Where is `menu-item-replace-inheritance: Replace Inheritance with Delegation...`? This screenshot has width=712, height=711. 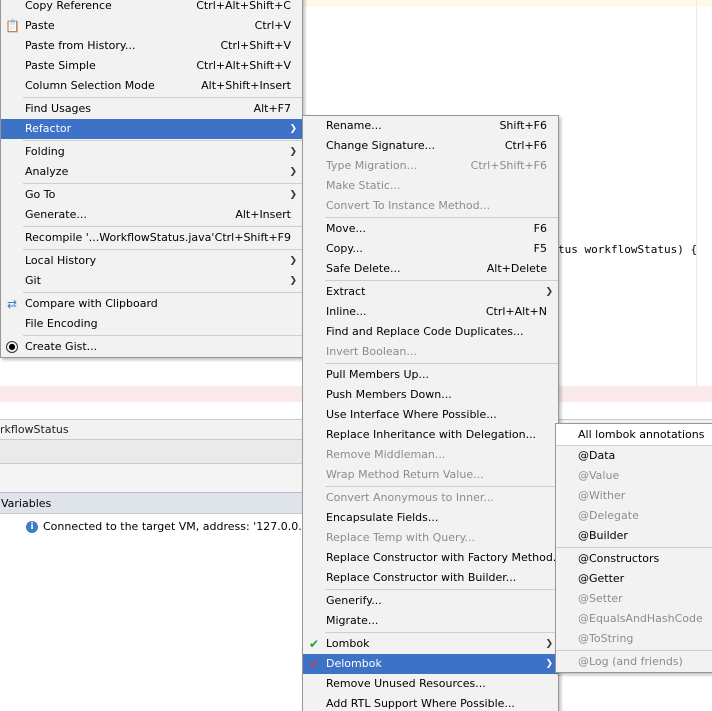
menu-item-replace-inheritance: Replace Inheritance with Delegation... is located at coordinates (430, 435).